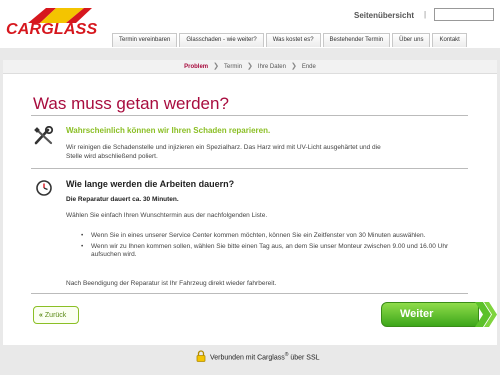 Image resolution: width=500 pixels, height=375 pixels. Describe the element at coordinates (44, 135) in the screenshot. I see `tools-icon` at that location.